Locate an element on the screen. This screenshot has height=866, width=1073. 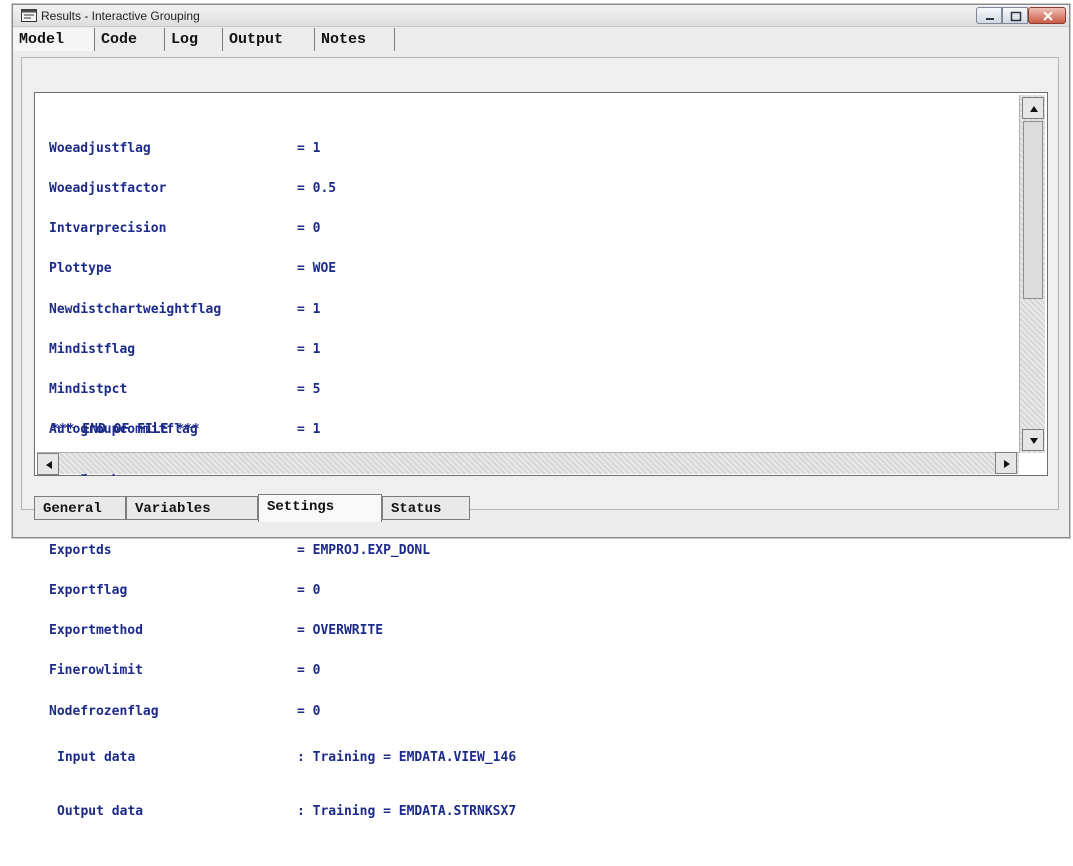
setting-key: Intvarprecision is located at coordinates (108, 229).